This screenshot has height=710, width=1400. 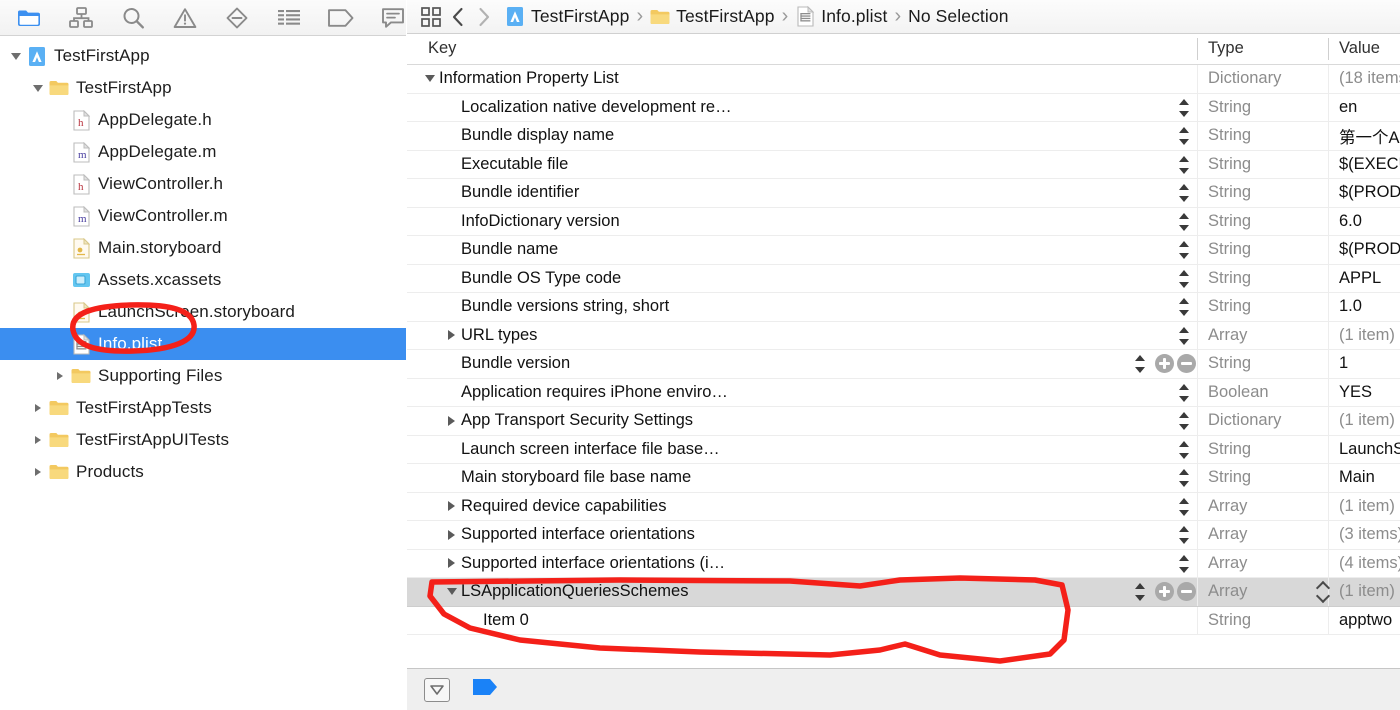 I want to click on plist-key: Information Property List, so click(x=529, y=78).